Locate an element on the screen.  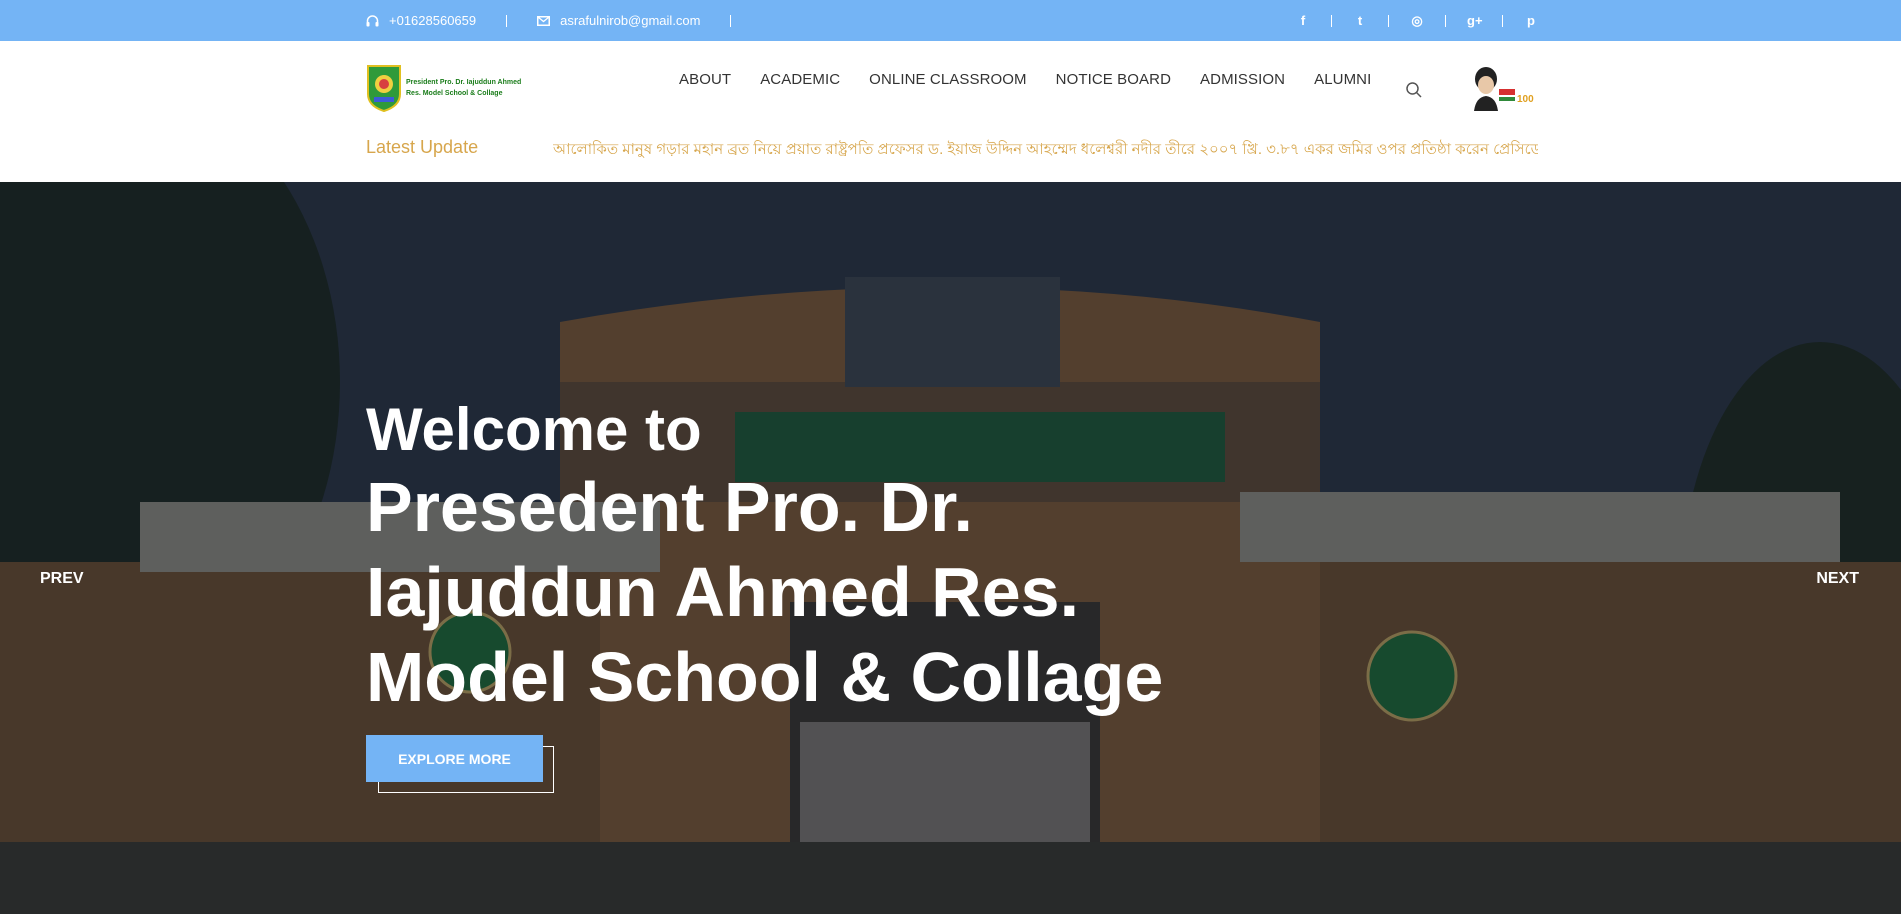
envelope-icon is located at coordinates (544, 20).